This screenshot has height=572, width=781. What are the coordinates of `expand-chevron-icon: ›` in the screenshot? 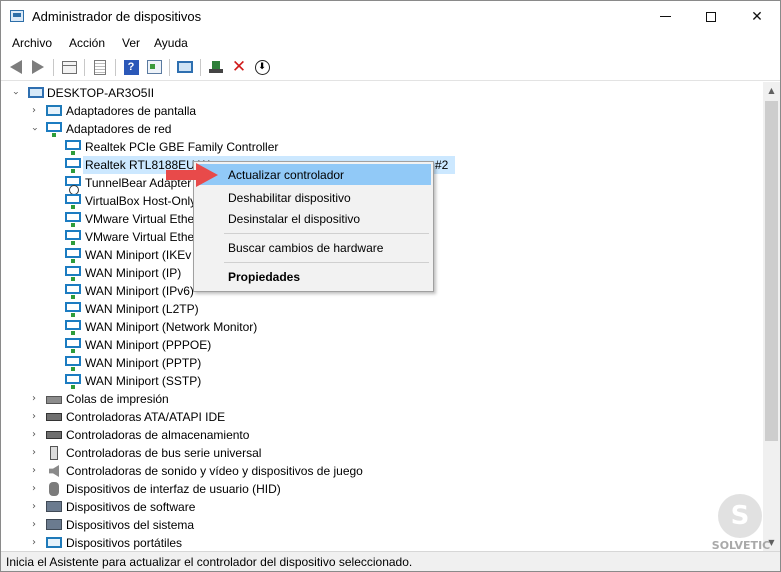 It's located at (15, 93).